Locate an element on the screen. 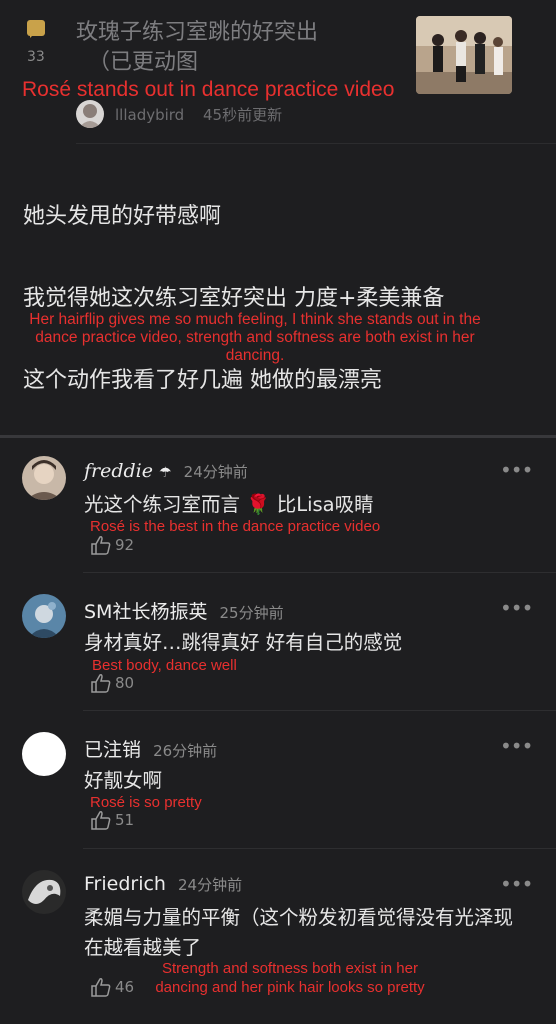  like-button: 80 is located at coordinates (112, 683).